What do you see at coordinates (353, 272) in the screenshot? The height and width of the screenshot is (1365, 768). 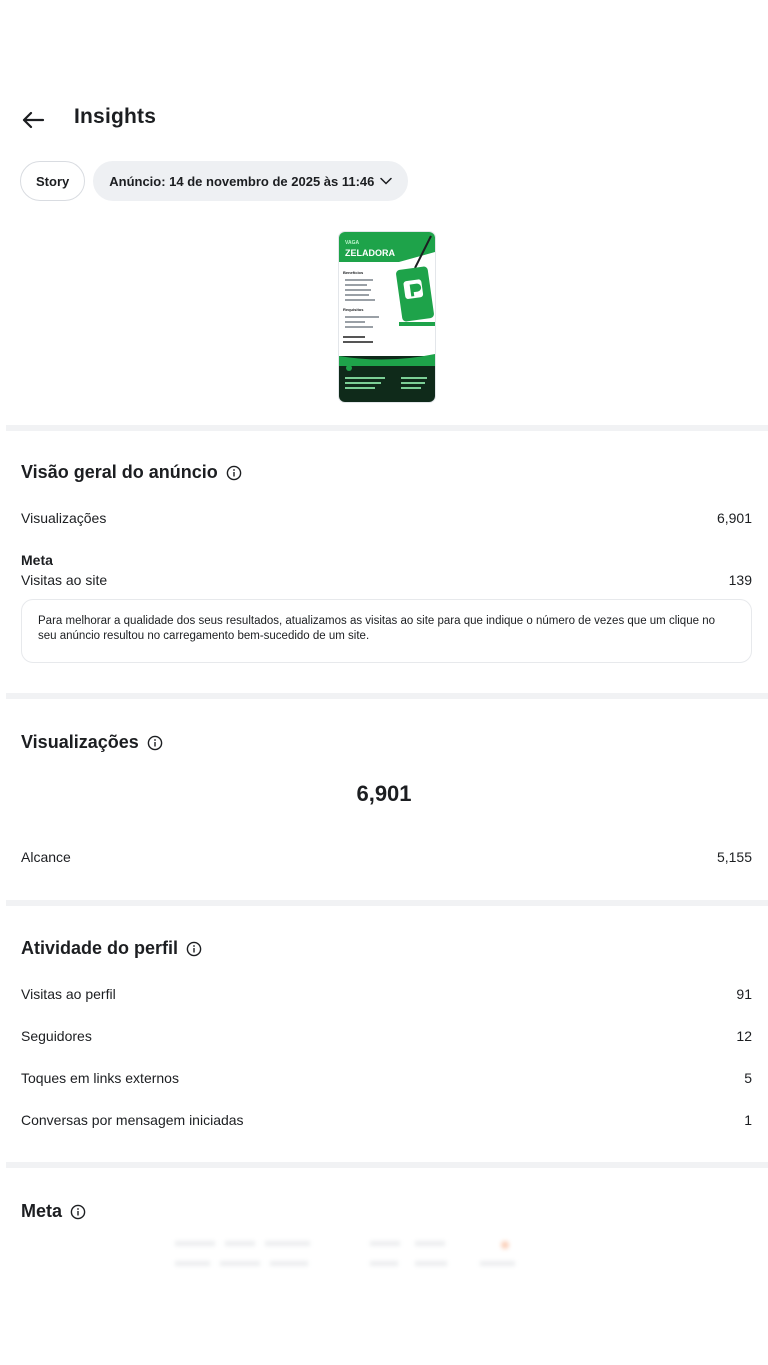 I see `svg-text: Benefícios` at bounding box center [353, 272].